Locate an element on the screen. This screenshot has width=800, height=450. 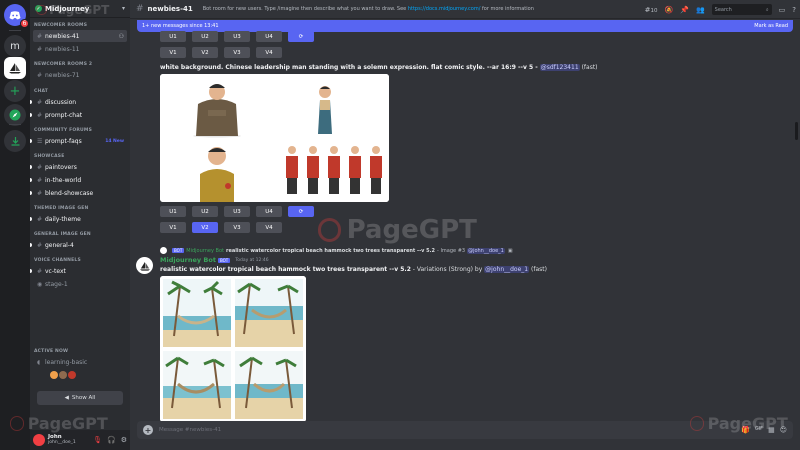
channel-newbies-11: # newbies-11 is located at coordinates (80, 49).